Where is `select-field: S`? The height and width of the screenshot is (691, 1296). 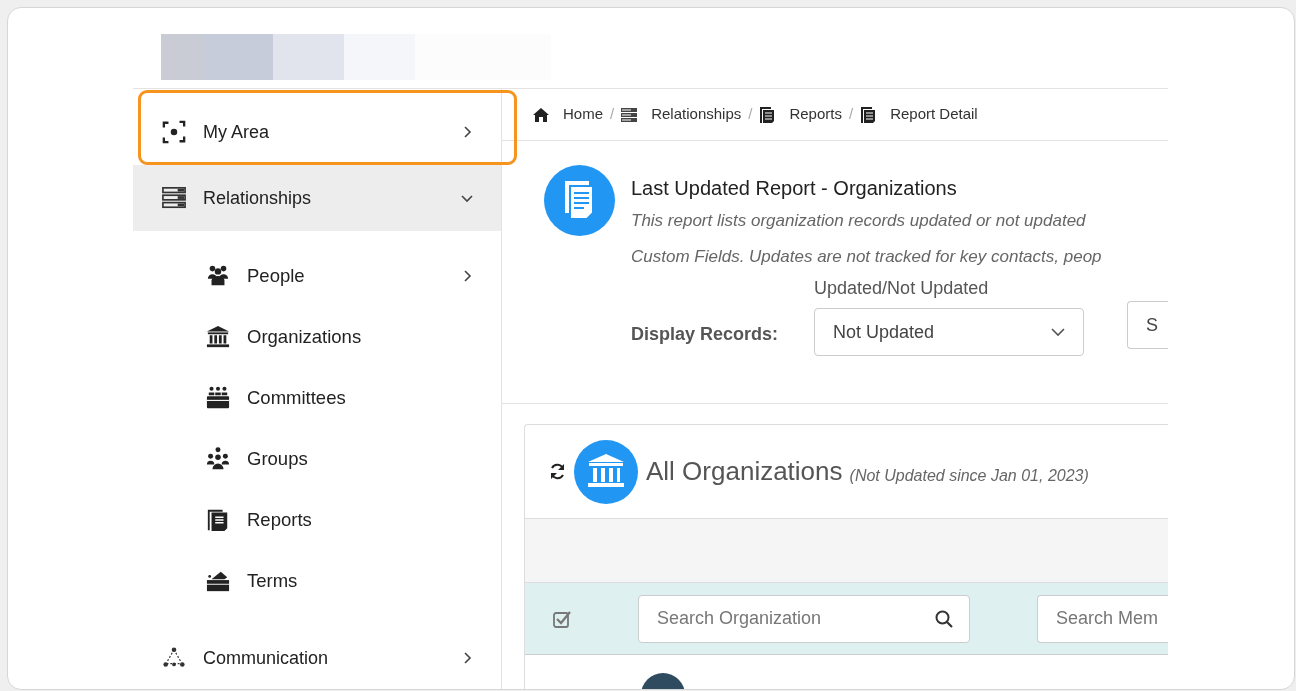 select-field: S is located at coordinates (1147, 325).